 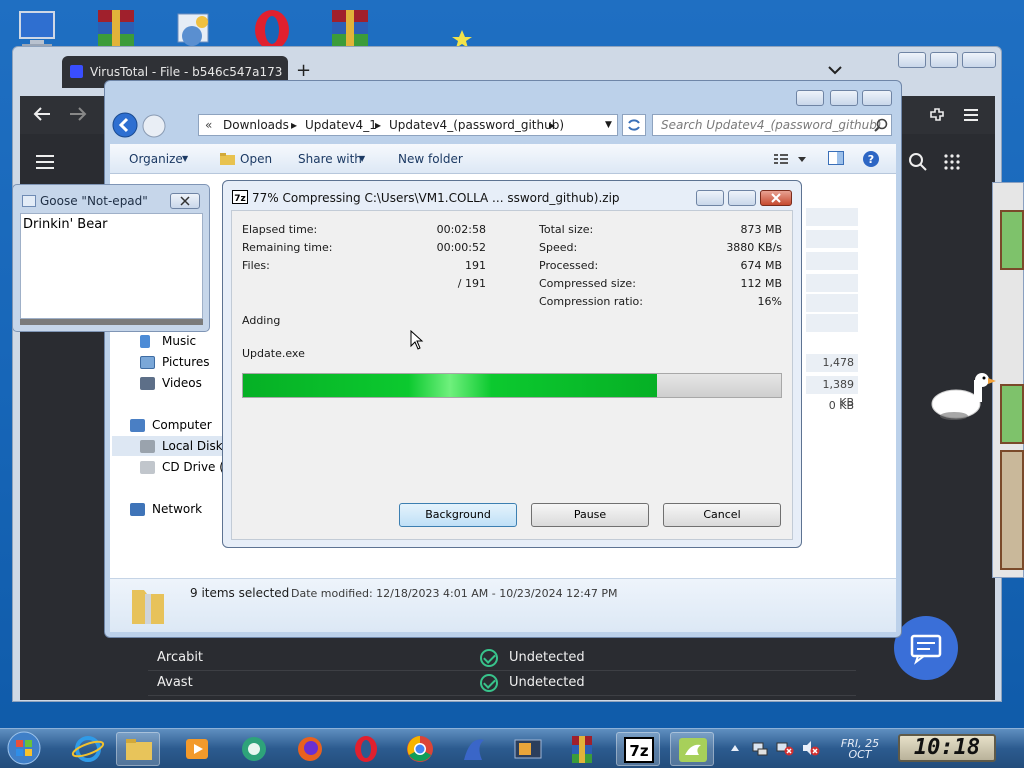 What do you see at coordinates (952, 162) in the screenshot?
I see `vt-apps-grid-icon` at bounding box center [952, 162].